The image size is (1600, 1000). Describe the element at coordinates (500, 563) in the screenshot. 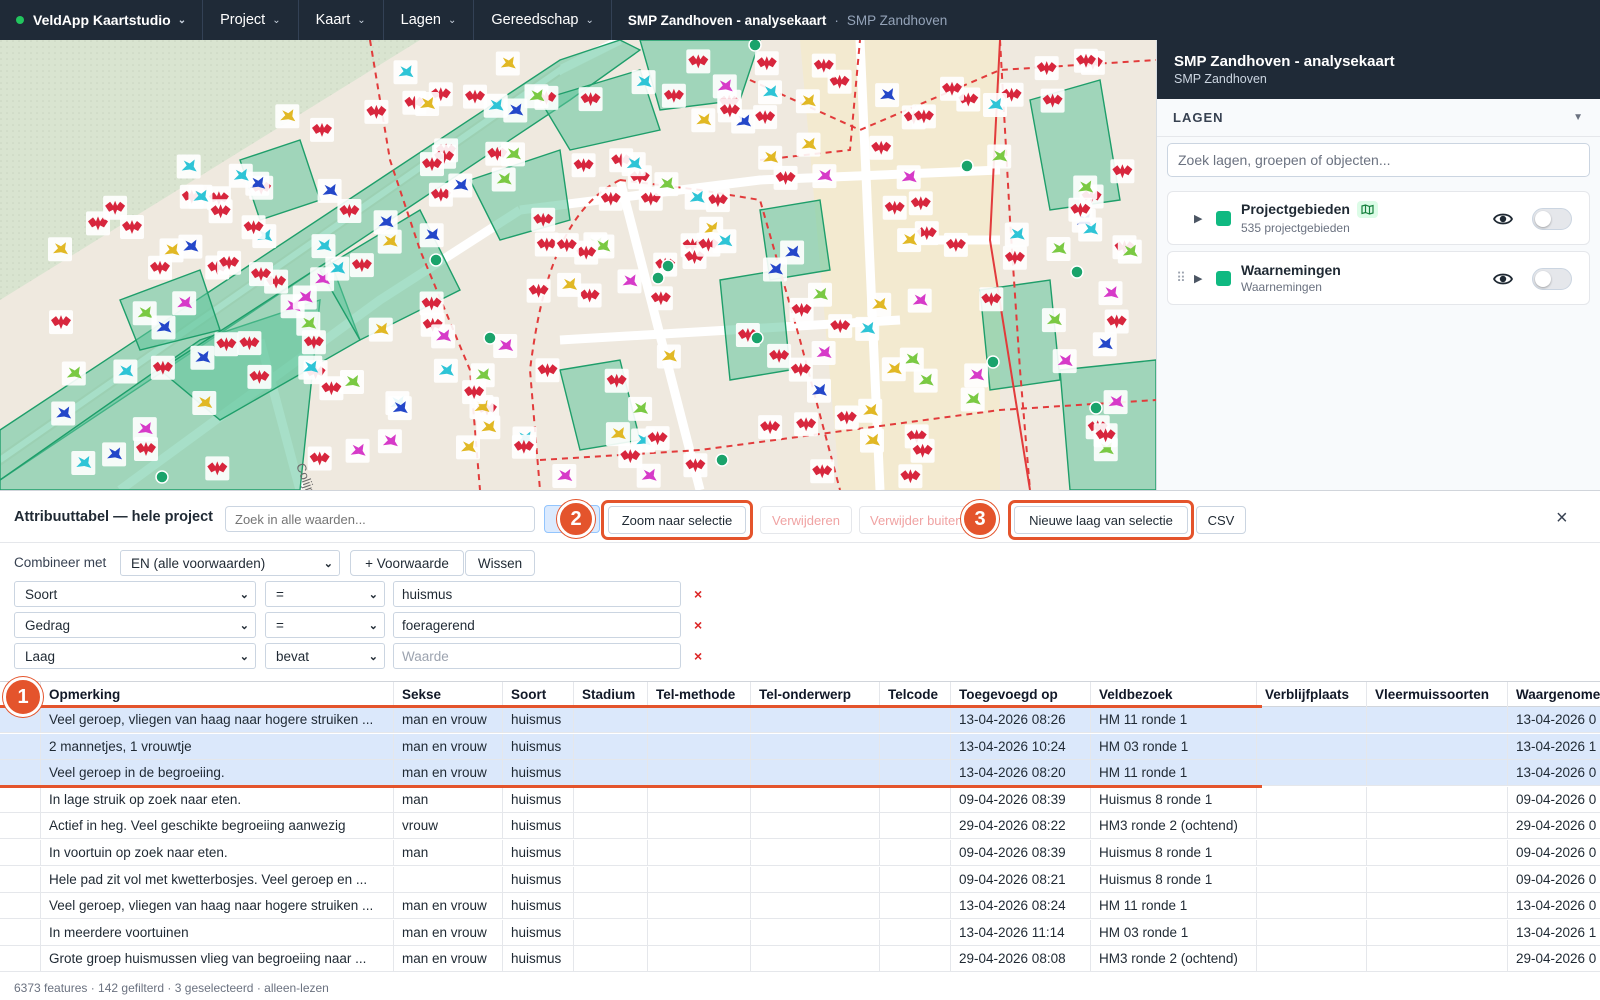

I see `clear-filters-button: Wissen` at that location.